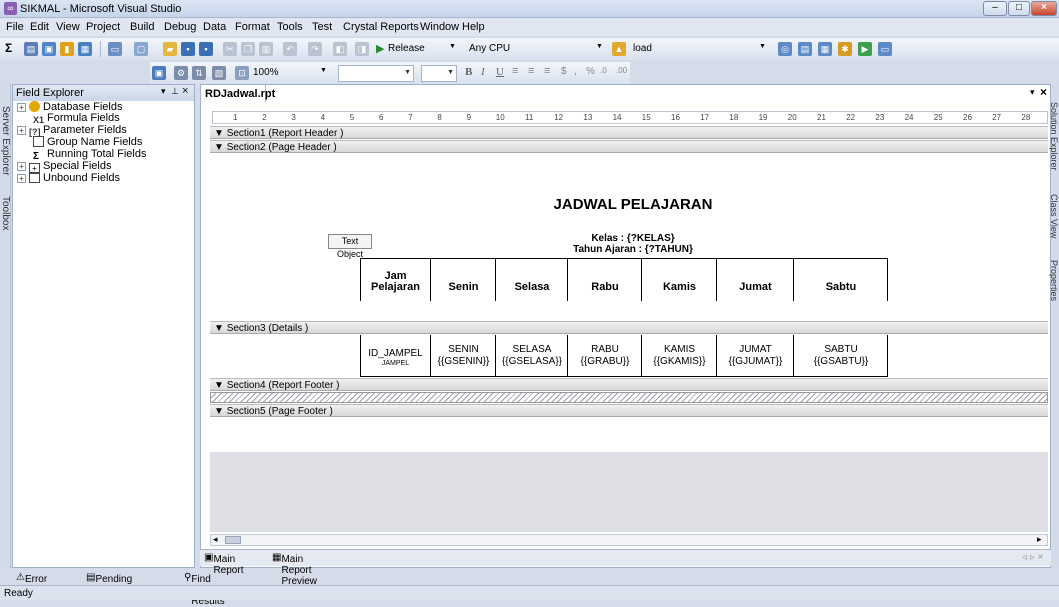  What do you see at coordinates (1054, 280) in the screenshot?
I see `properties-tab: Properties` at bounding box center [1054, 280].